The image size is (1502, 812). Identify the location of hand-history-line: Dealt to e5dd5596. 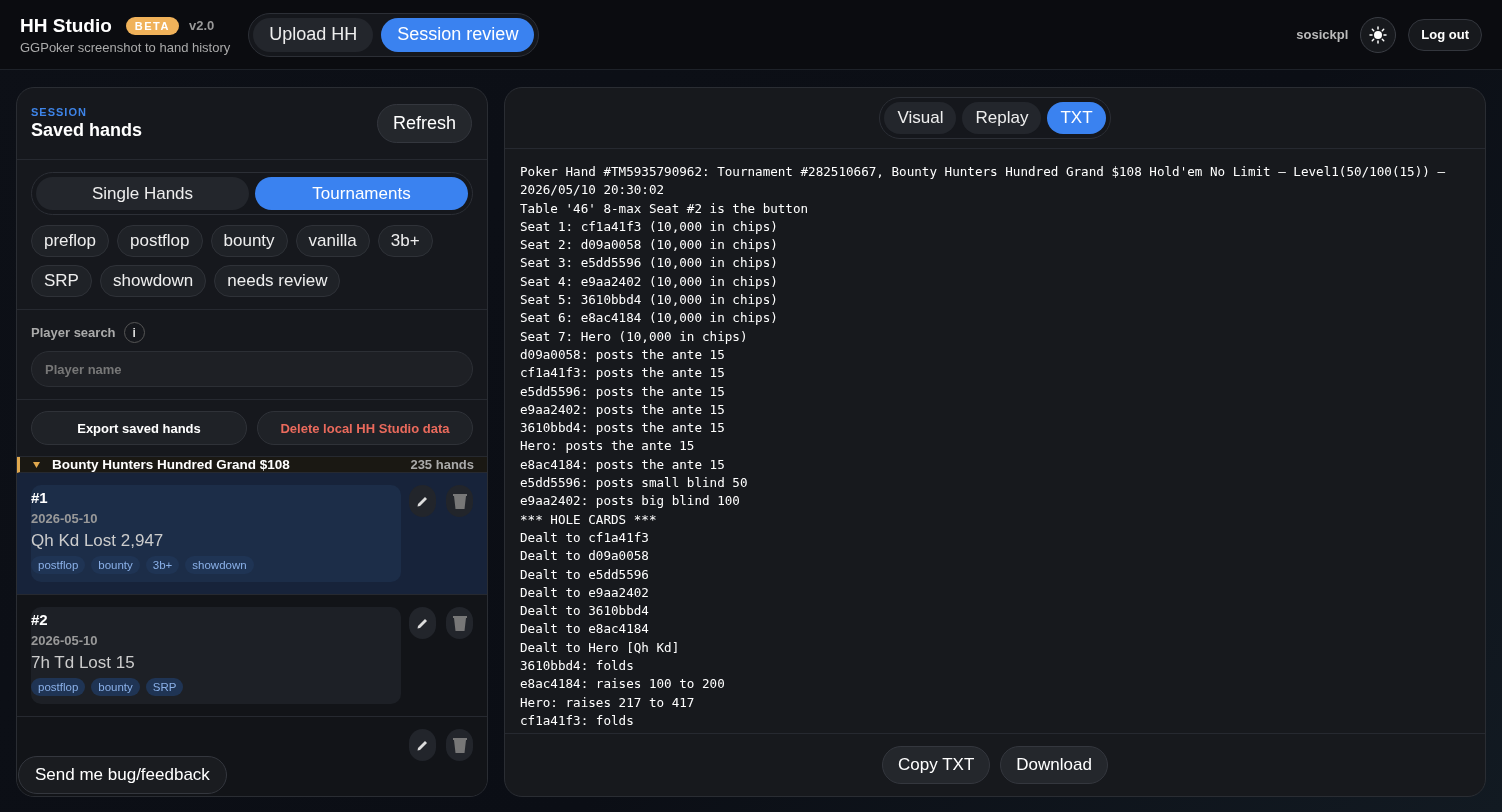
(585, 574).